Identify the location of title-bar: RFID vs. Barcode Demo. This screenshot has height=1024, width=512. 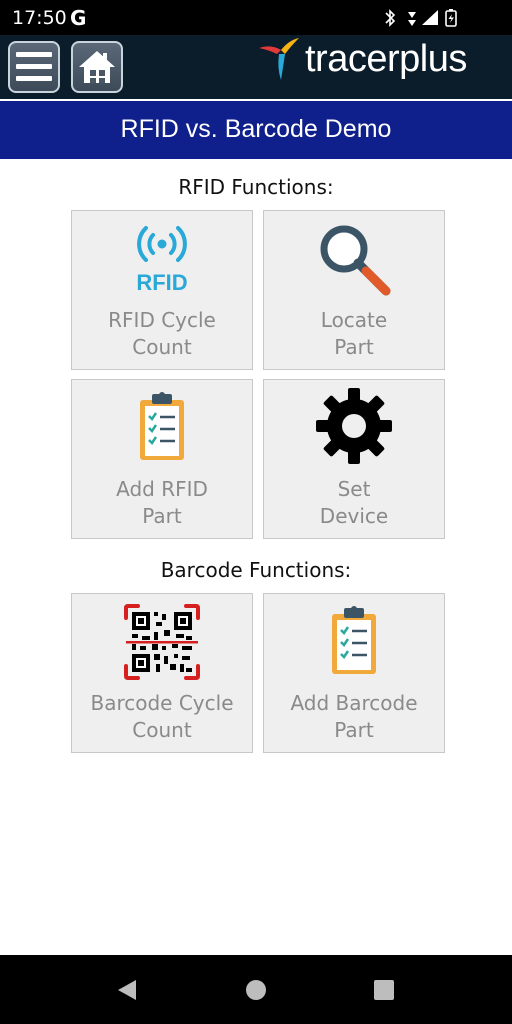
(256, 130).